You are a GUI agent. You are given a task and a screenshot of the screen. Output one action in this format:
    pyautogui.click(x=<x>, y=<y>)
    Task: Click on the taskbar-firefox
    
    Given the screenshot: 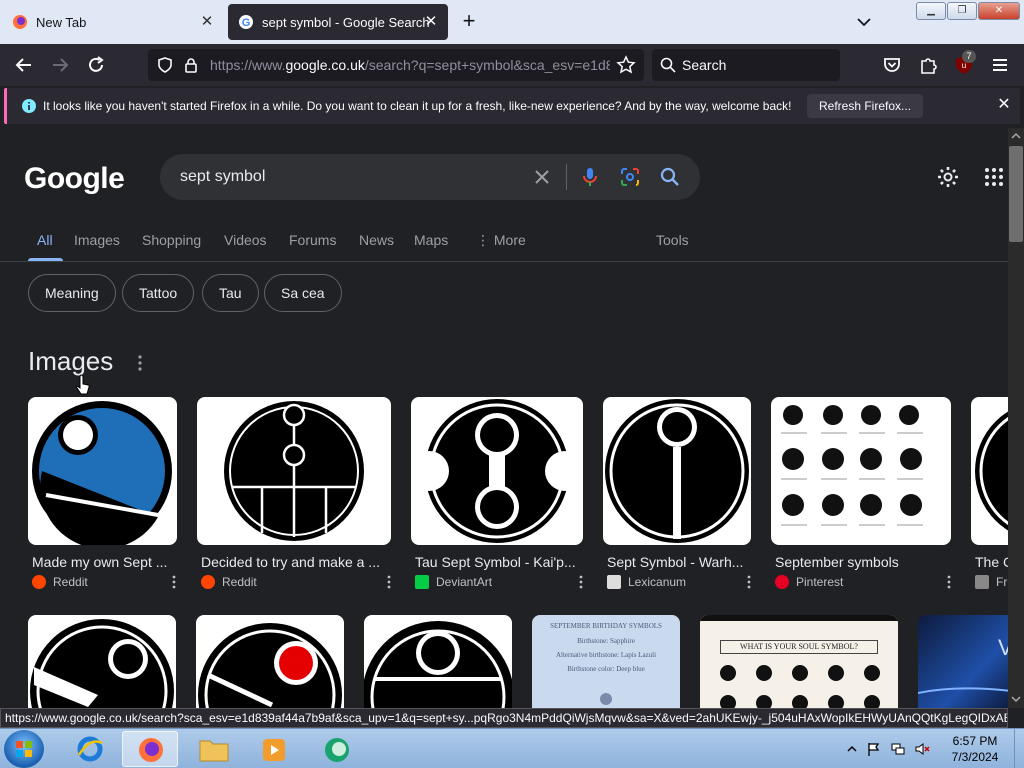 What is the action you would take?
    pyautogui.click(x=150, y=749)
    